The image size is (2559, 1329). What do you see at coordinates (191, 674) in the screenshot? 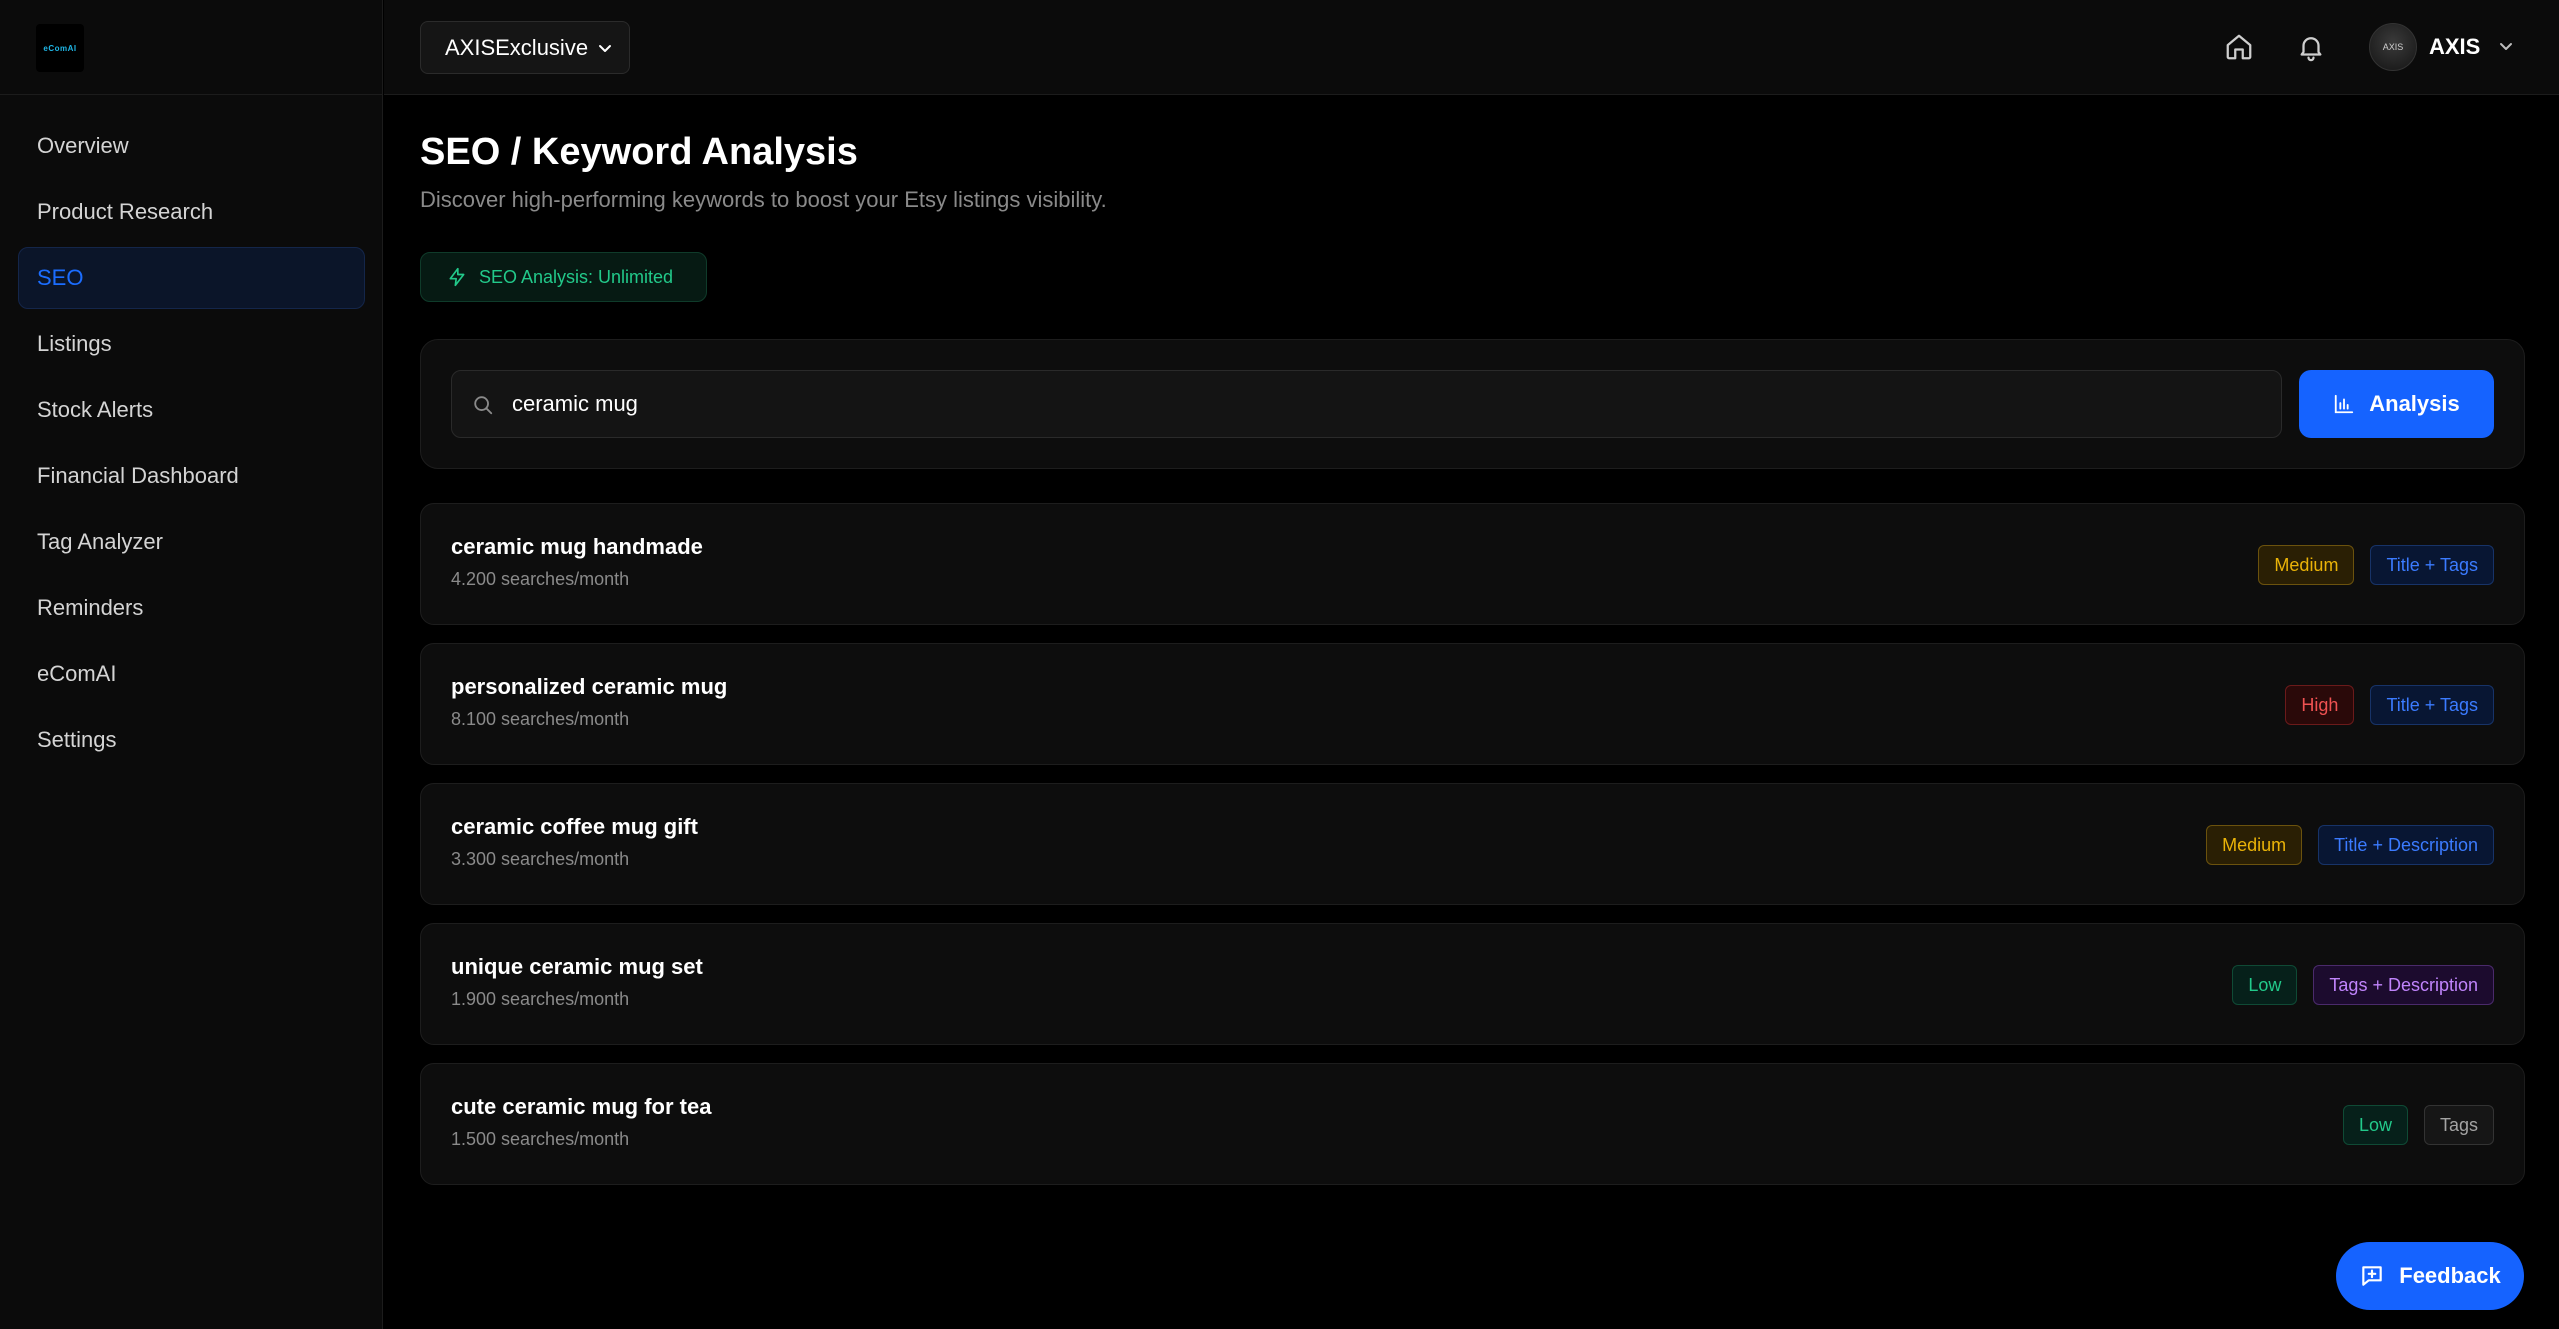
I see `sidebar-item-ecomai: eComAI` at bounding box center [191, 674].